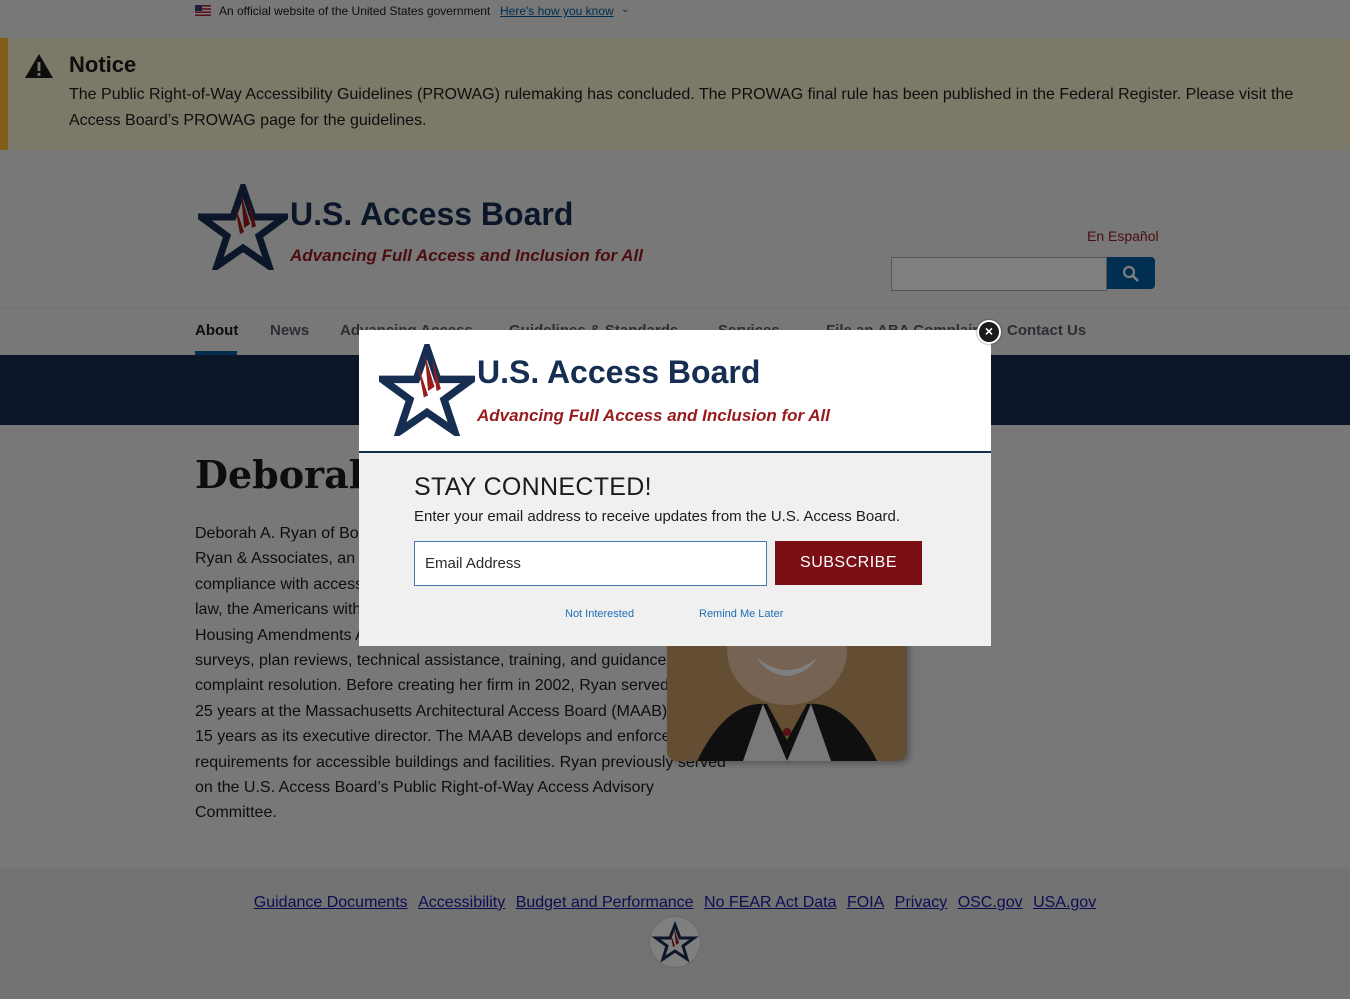 The image size is (1350, 999). Describe the element at coordinates (590, 563) in the screenshot. I see `email-field` at that location.